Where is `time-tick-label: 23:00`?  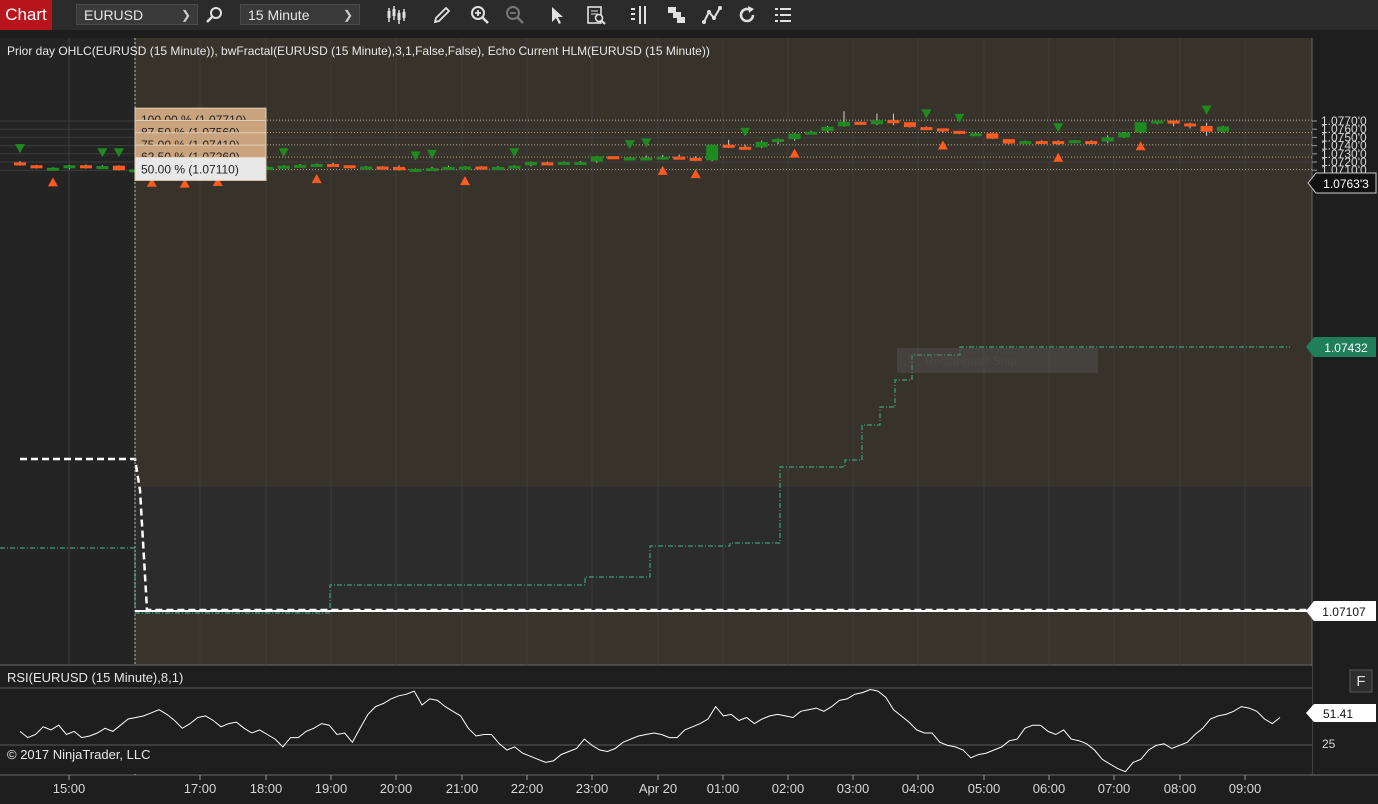
time-tick-label: 23:00 is located at coordinates (592, 788).